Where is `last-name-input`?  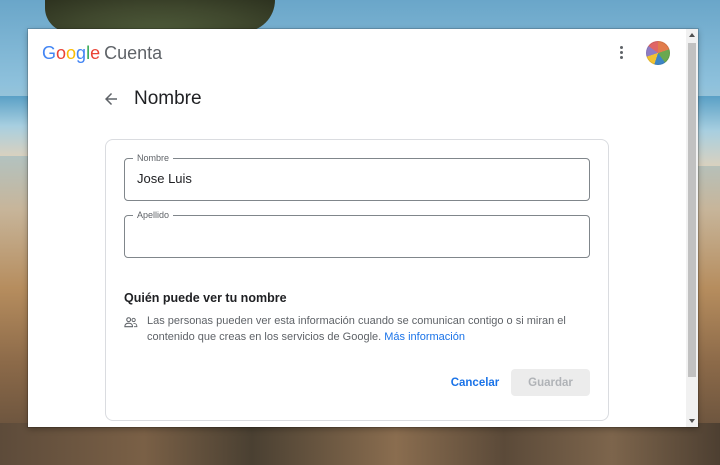 last-name-input is located at coordinates (357, 235).